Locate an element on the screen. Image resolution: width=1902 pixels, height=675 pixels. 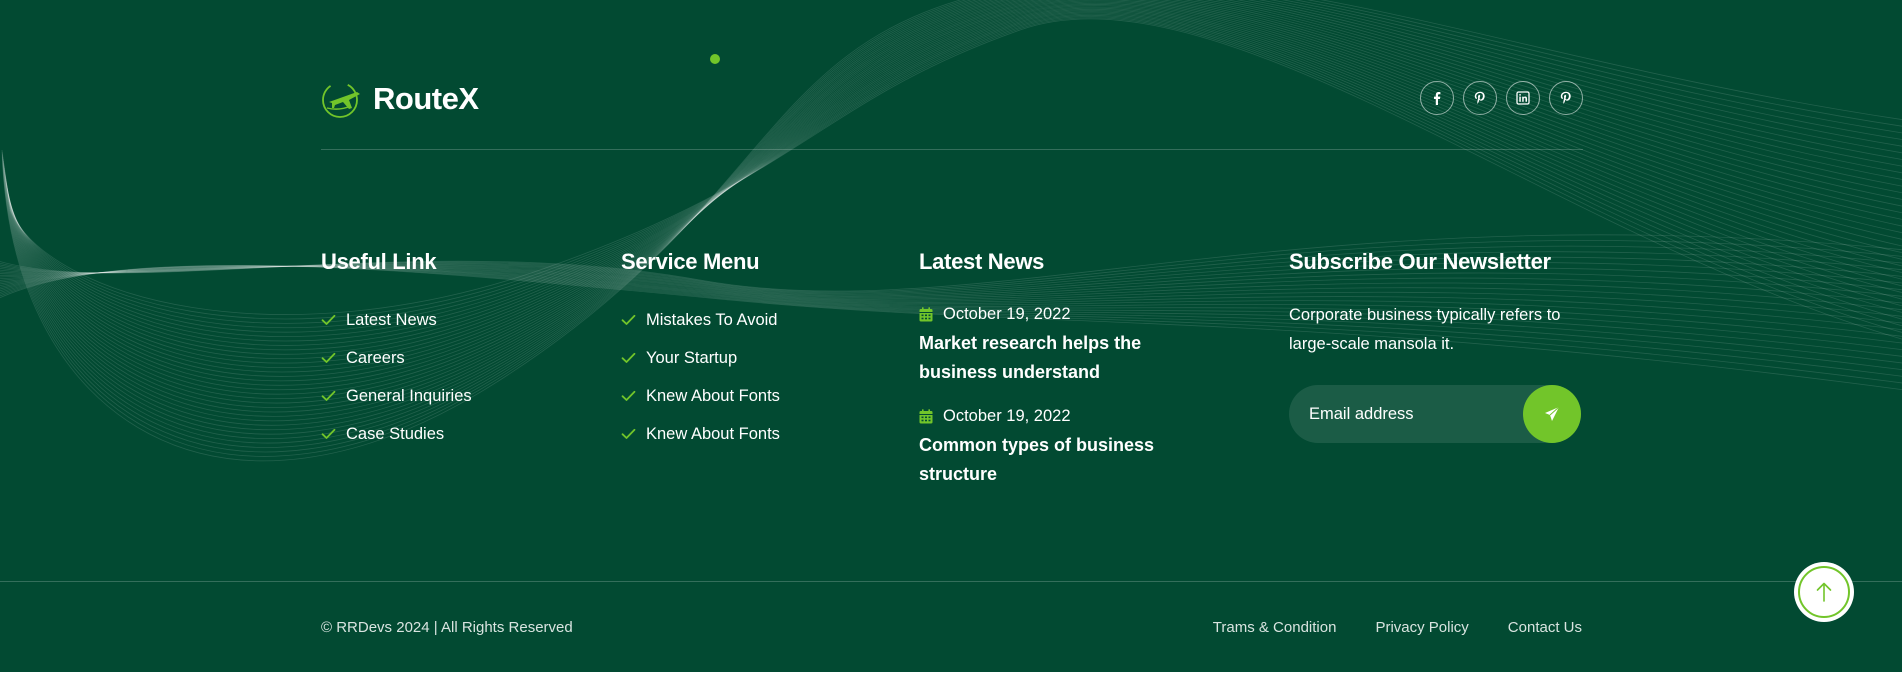
linkedin-icon is located at coordinates (1523, 98).